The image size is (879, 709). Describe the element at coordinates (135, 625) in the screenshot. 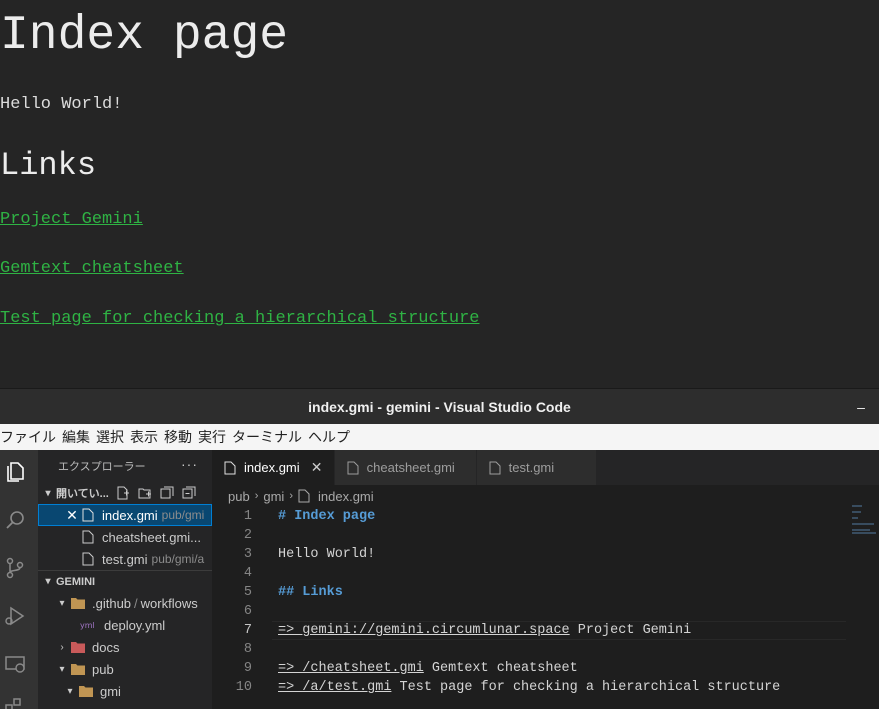

I see `tree-item-name: deploy.yml` at that location.